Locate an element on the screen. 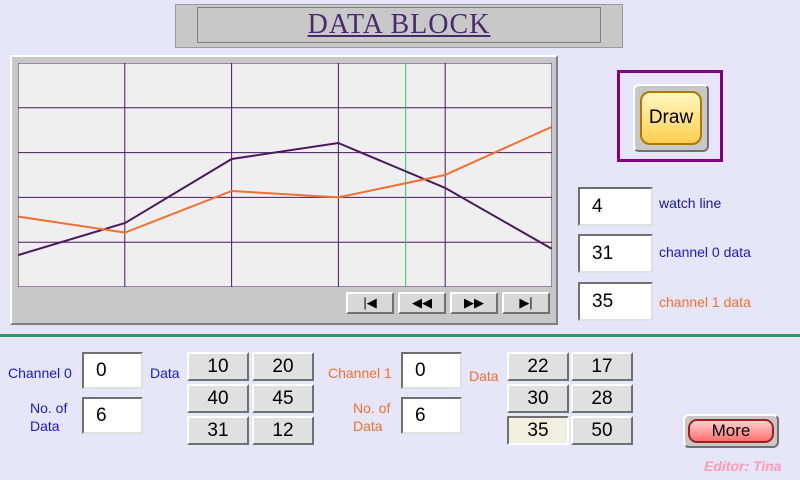 The height and width of the screenshot is (480, 800). first-icon: |◀ is located at coordinates (370, 302).